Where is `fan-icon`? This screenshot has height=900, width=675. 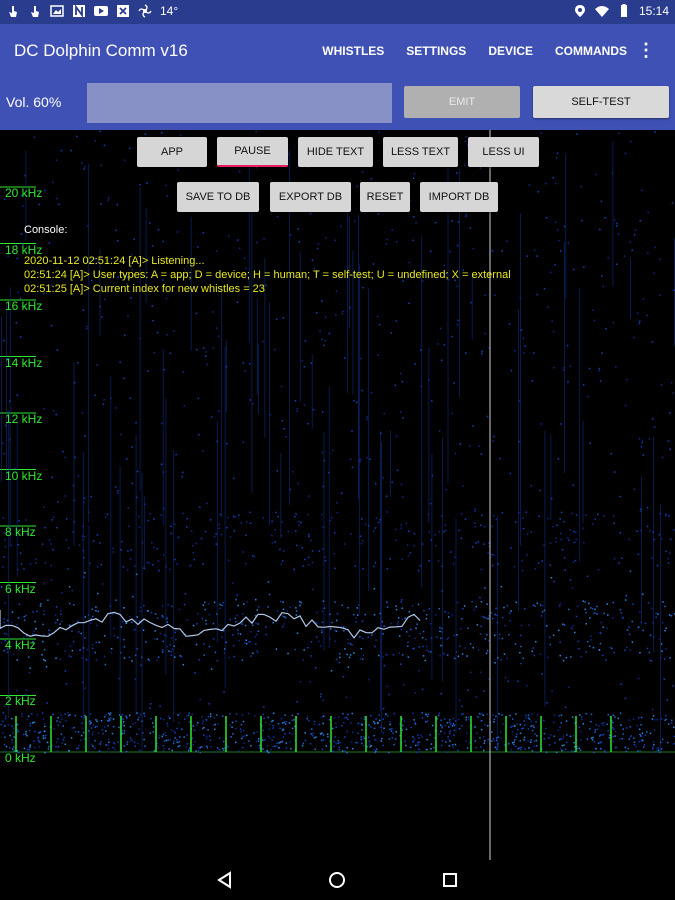 fan-icon is located at coordinates (145, 11).